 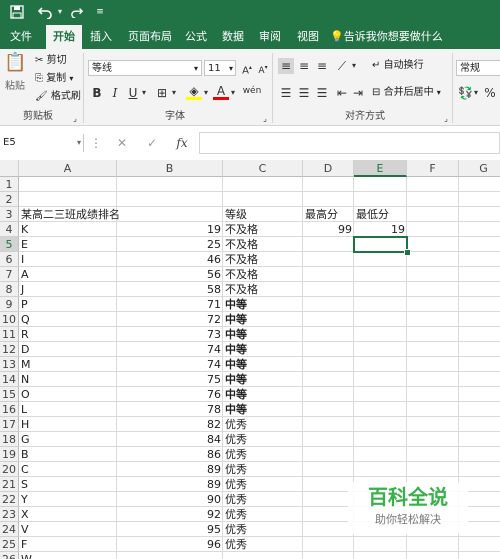 What do you see at coordinates (68, 499) in the screenshot?
I see `student-name-cell: Y` at bounding box center [68, 499].